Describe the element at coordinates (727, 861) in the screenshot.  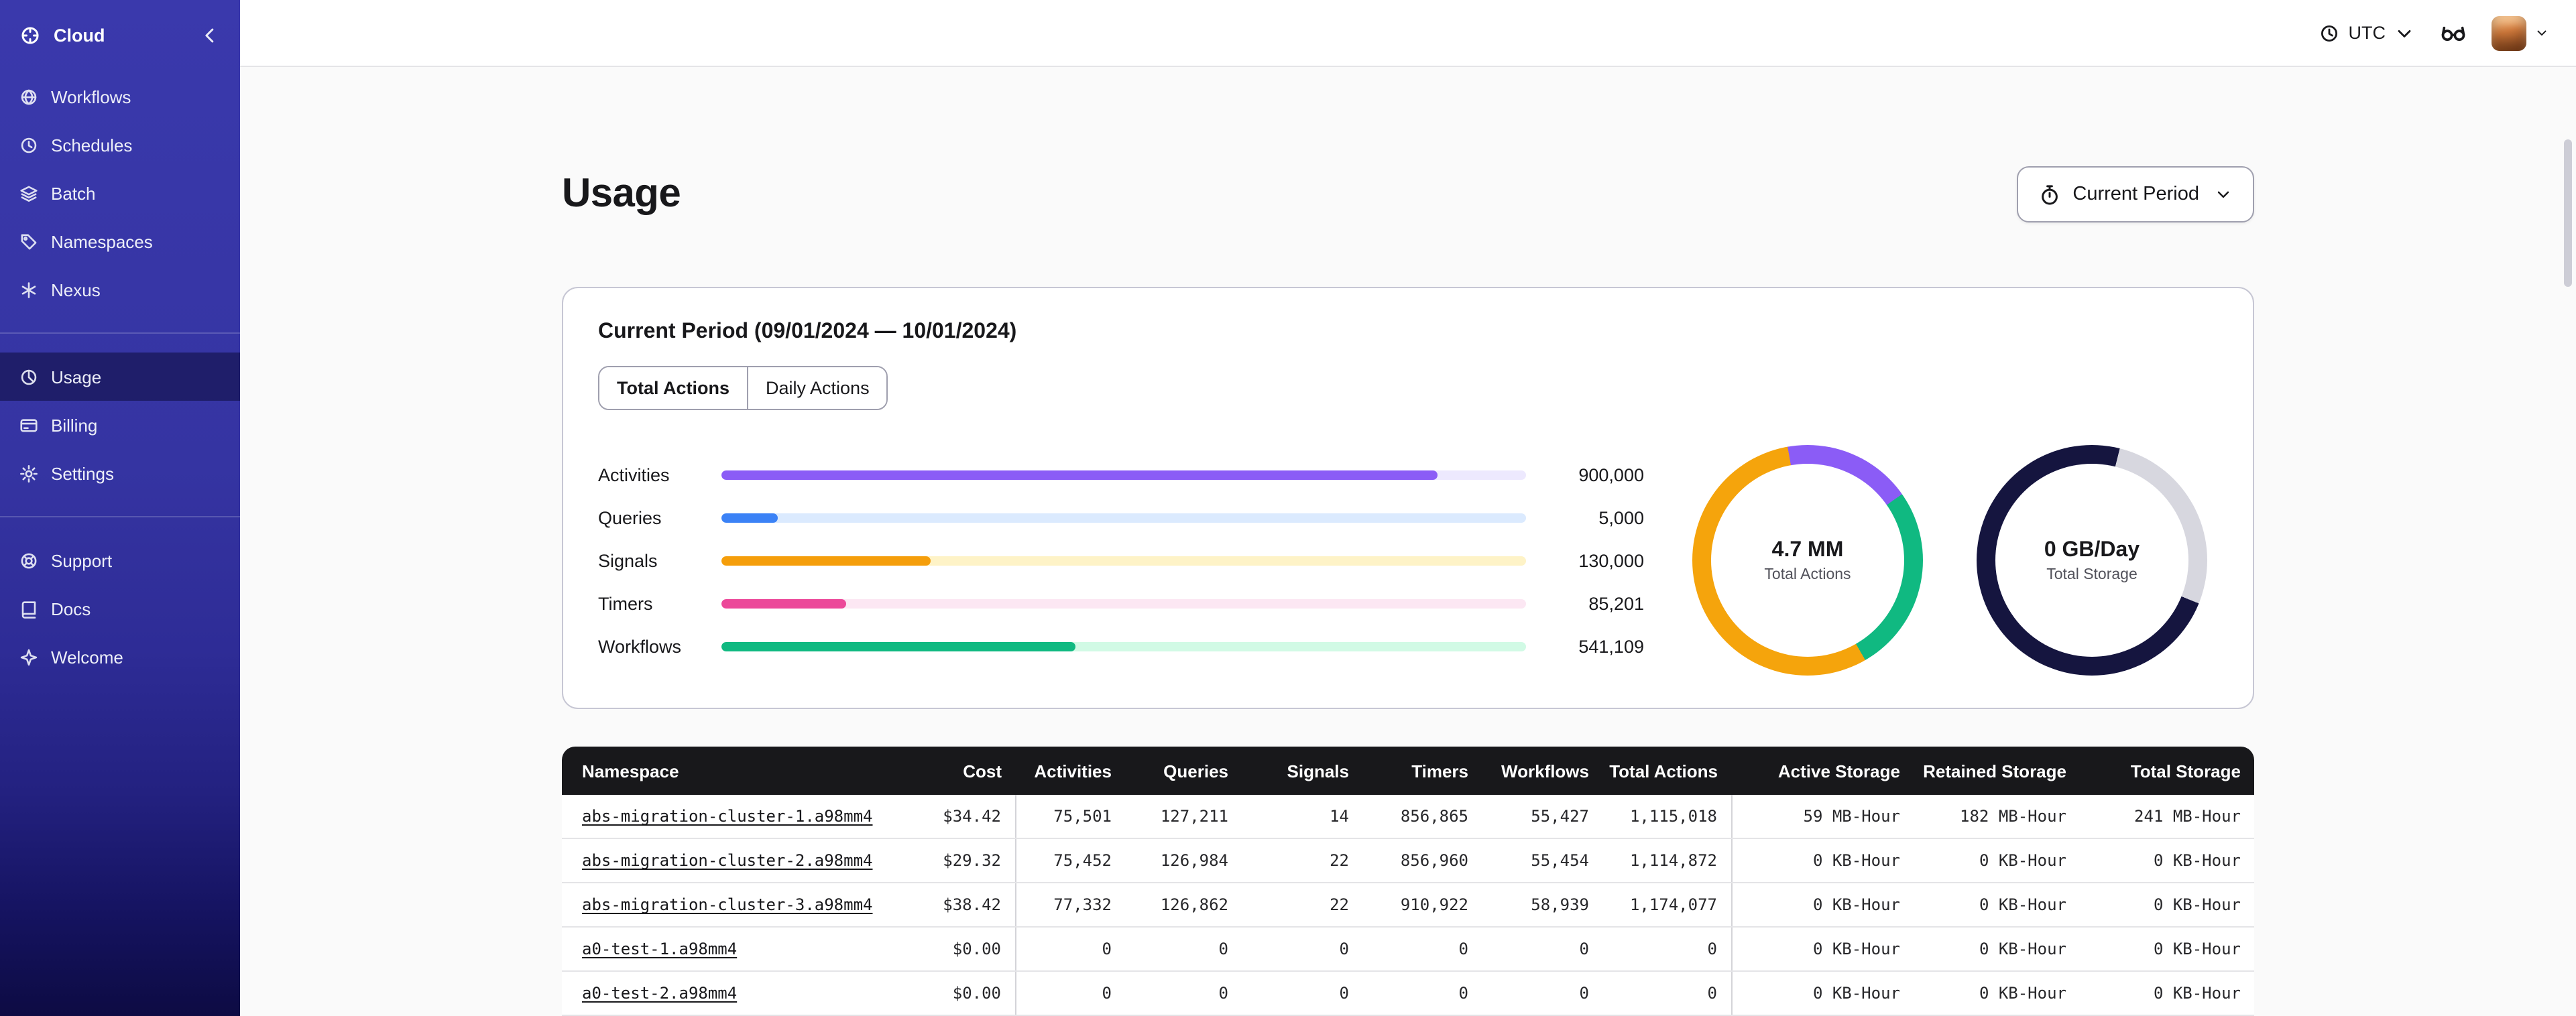
I see `namespace-link: abs-migration-cluster-2.a98mm4` at that location.